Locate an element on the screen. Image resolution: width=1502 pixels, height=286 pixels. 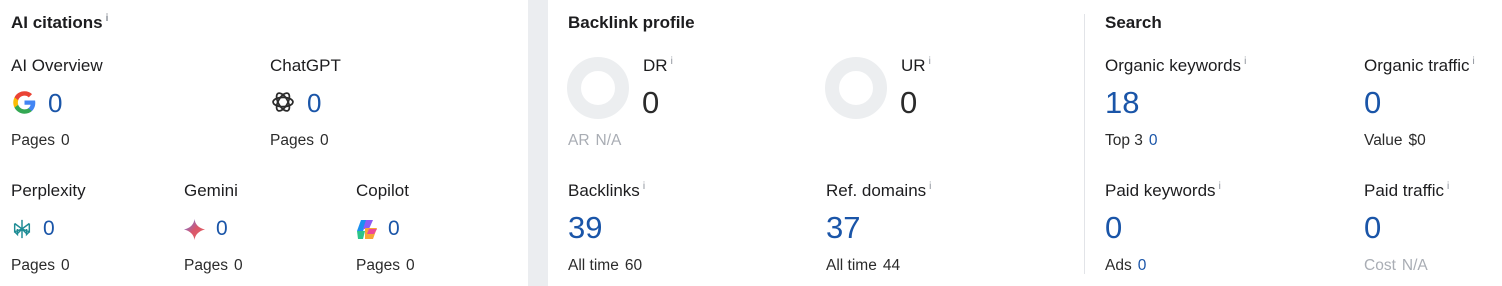
perplexity-pages: Pages 0 is located at coordinates (40, 265).